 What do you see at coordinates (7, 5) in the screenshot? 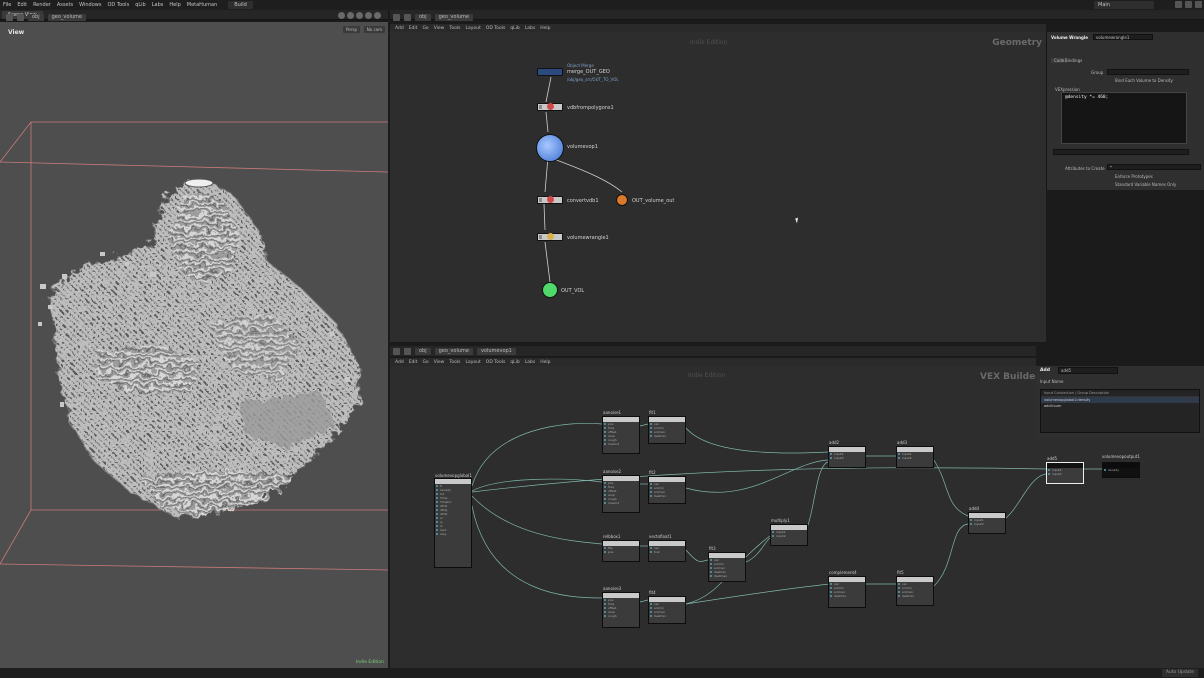
I see `menu-file: File` at bounding box center [7, 5].